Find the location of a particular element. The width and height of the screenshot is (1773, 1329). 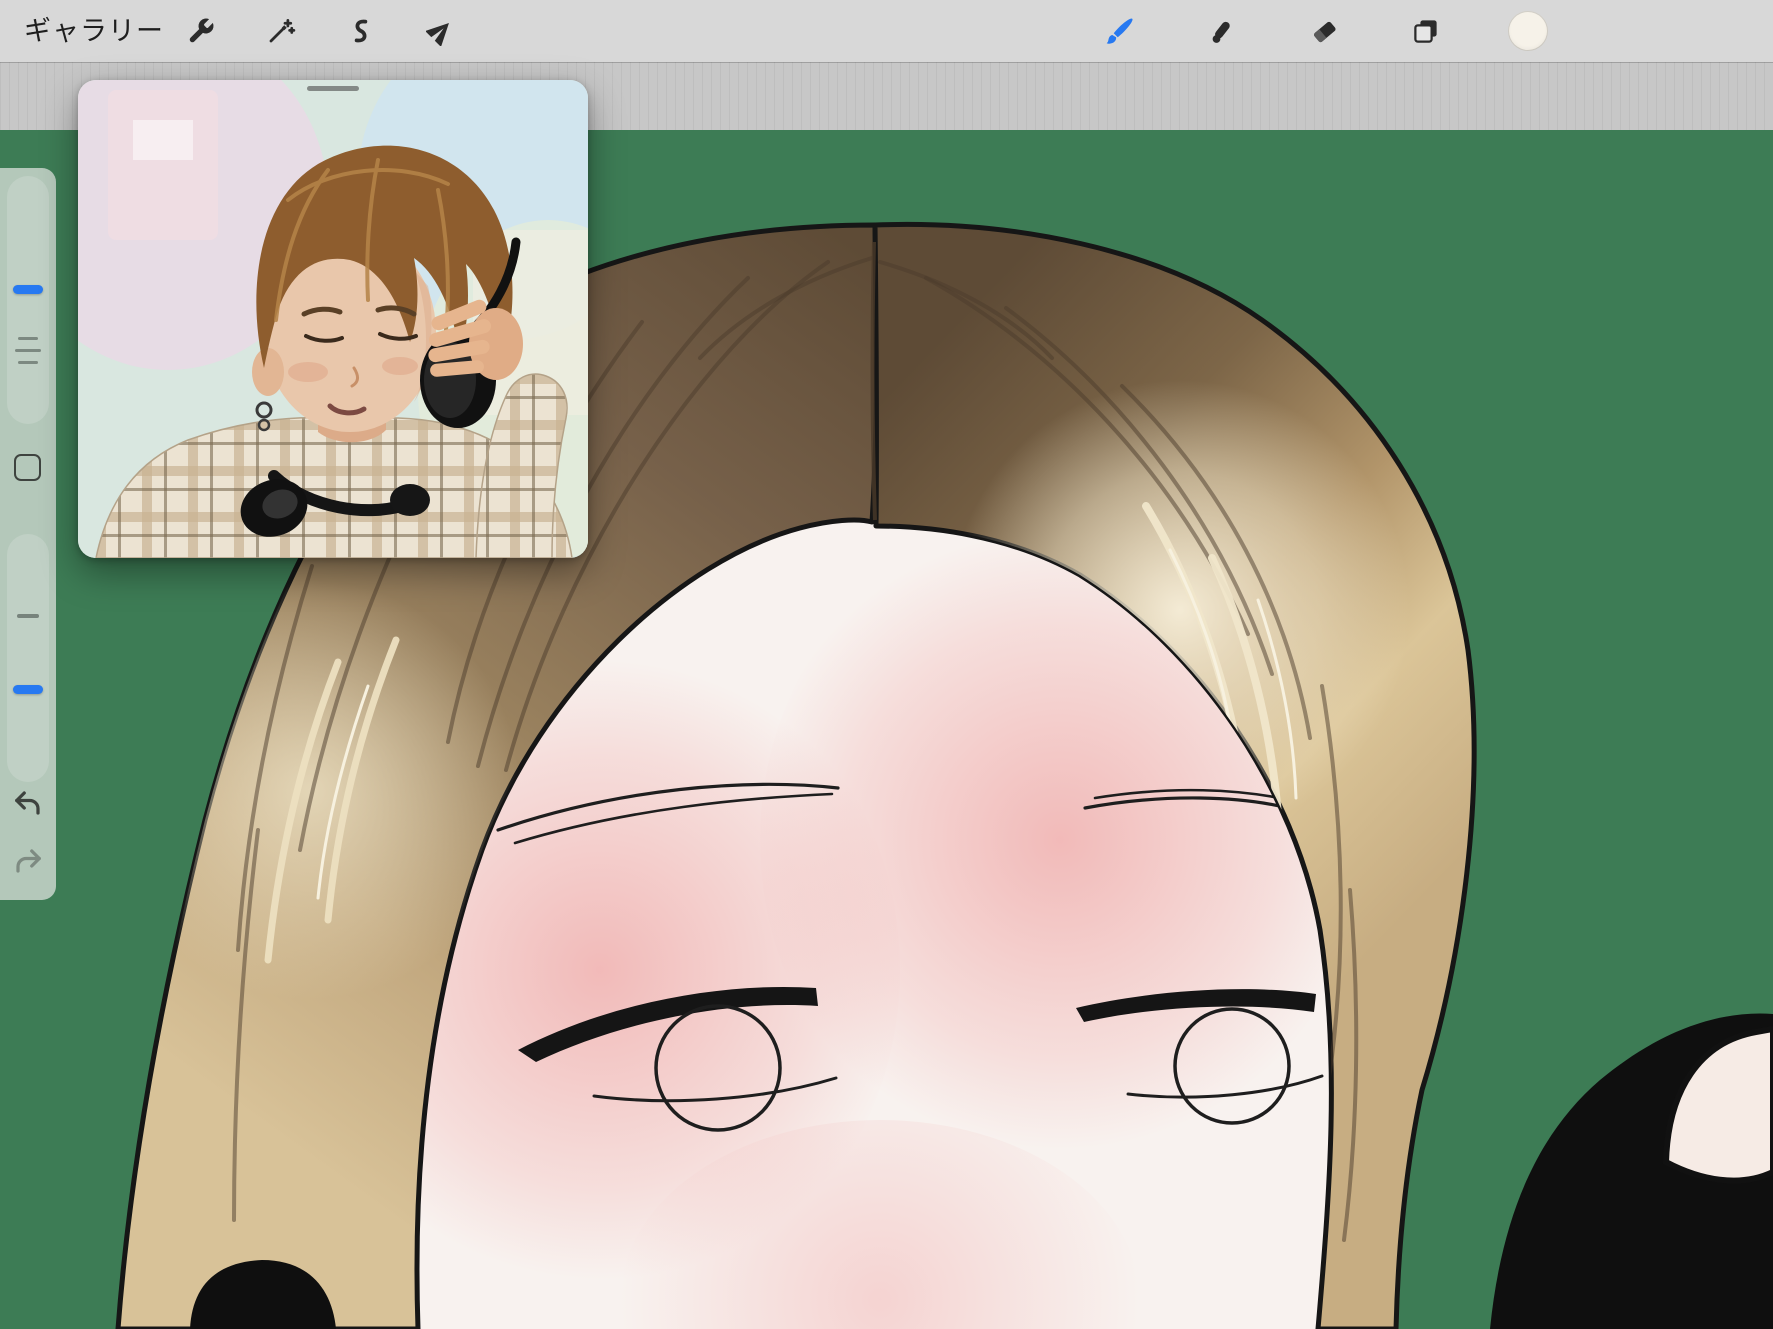

opacity-slider is located at coordinates (28, 658).